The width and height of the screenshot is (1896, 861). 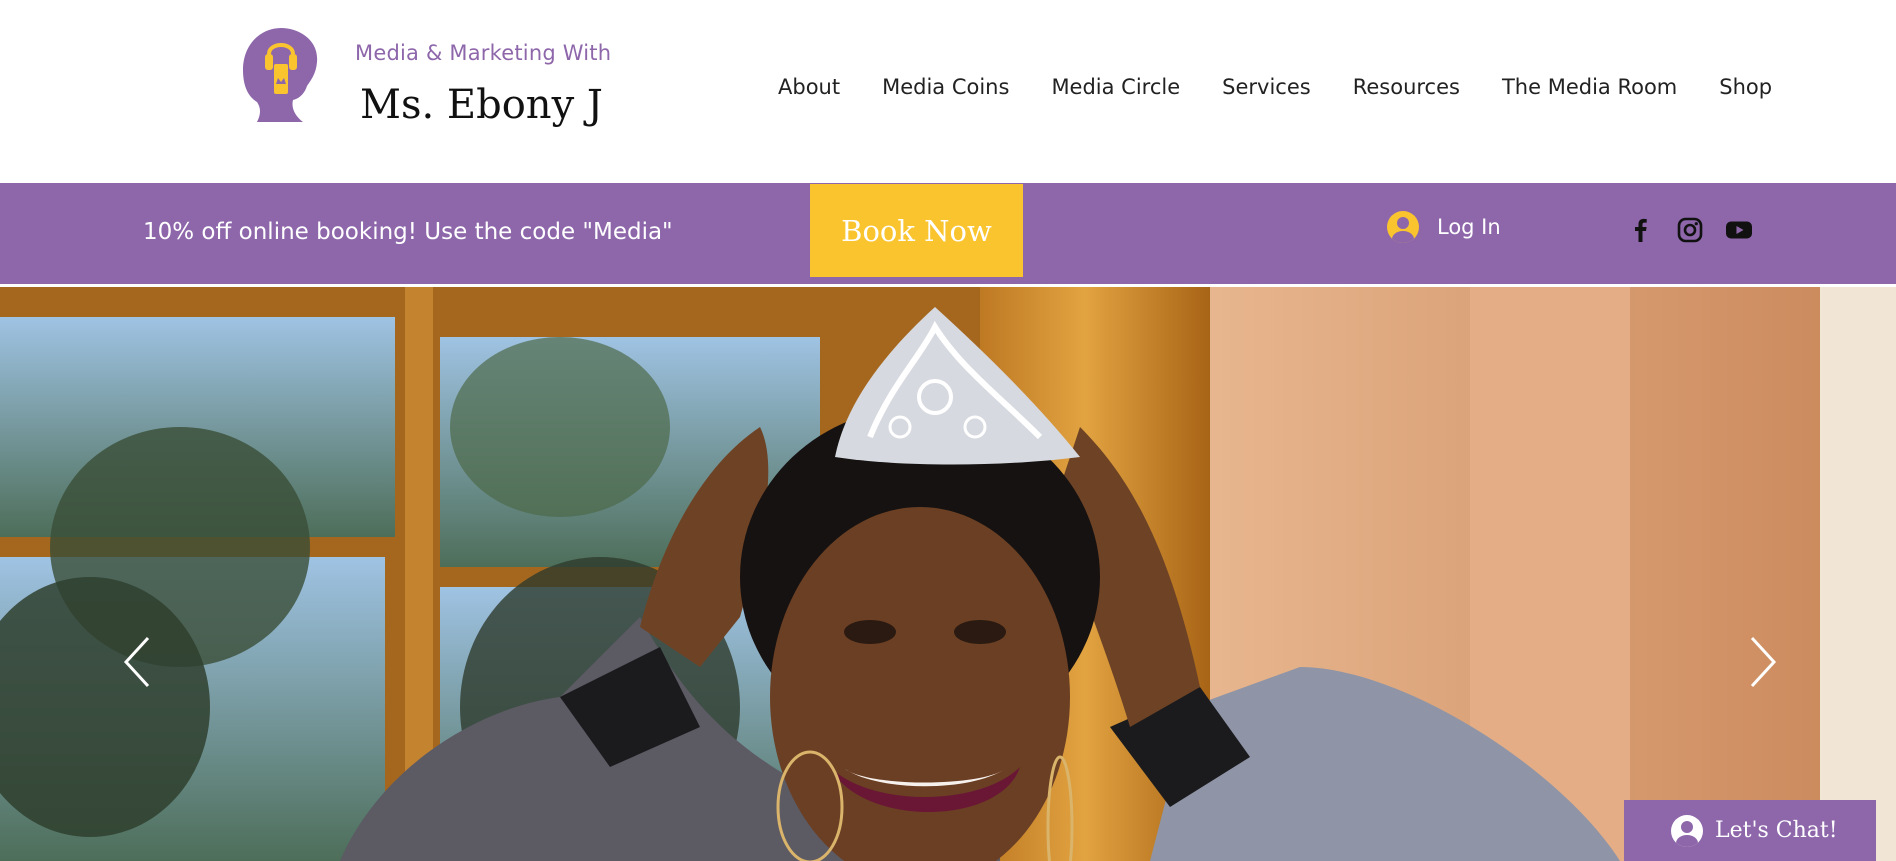 What do you see at coordinates (1469, 227) in the screenshot?
I see `login-label: Log In` at bounding box center [1469, 227].